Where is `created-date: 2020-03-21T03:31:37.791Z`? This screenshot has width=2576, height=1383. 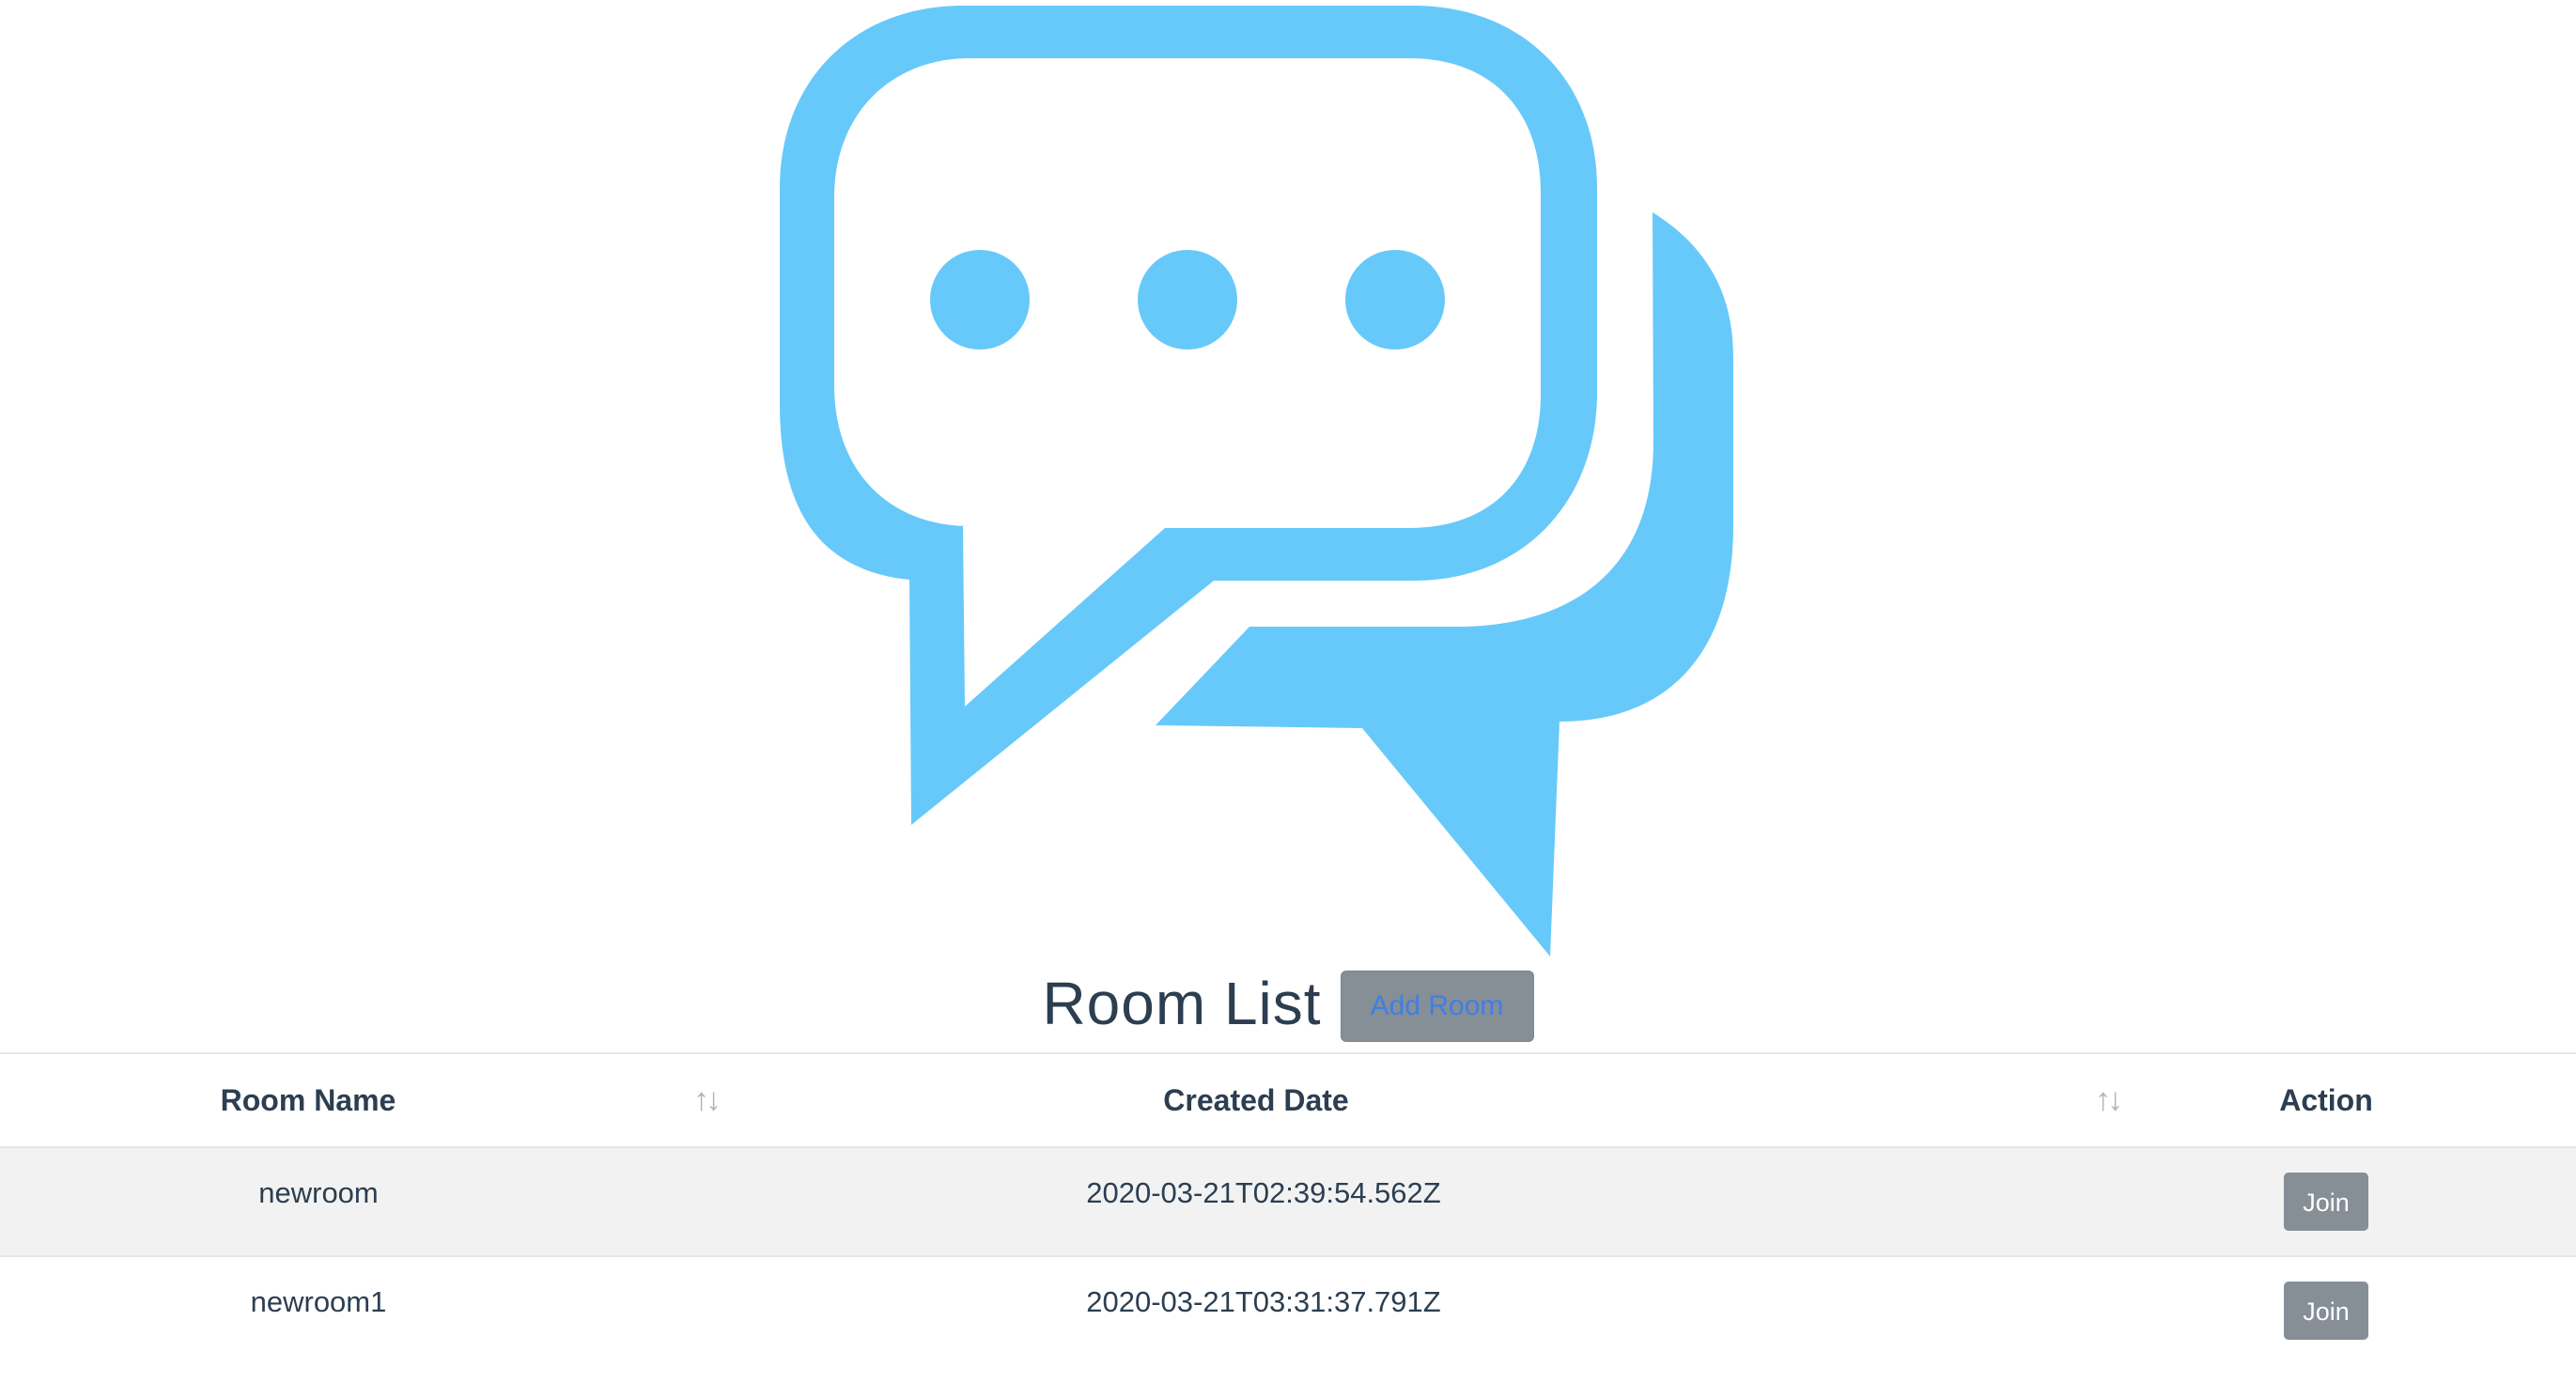 created-date: 2020-03-21T03:31:37.791Z is located at coordinates (1263, 1302).